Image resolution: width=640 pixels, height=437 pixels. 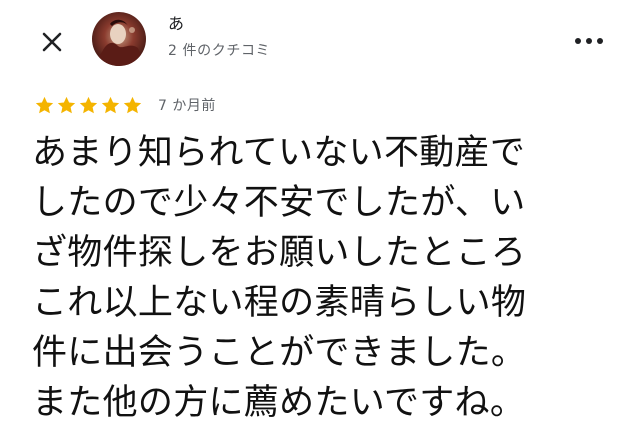 I want to click on more-vert-icon, so click(x=589, y=41).